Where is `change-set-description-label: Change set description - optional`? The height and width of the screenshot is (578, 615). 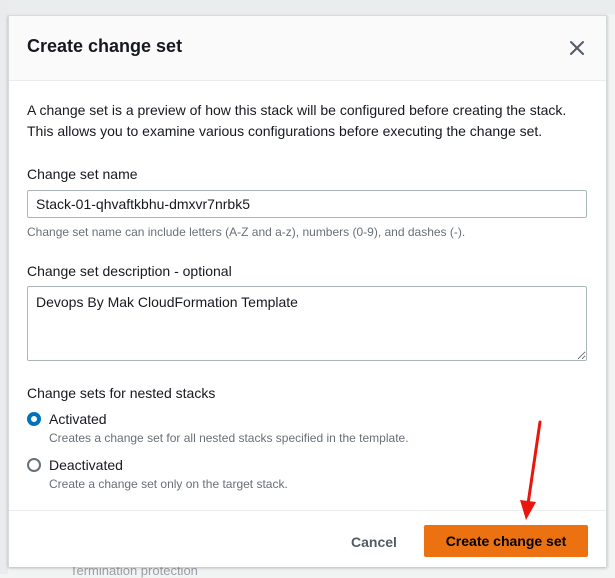
change-set-description-label: Change set description - optional is located at coordinates (129, 271).